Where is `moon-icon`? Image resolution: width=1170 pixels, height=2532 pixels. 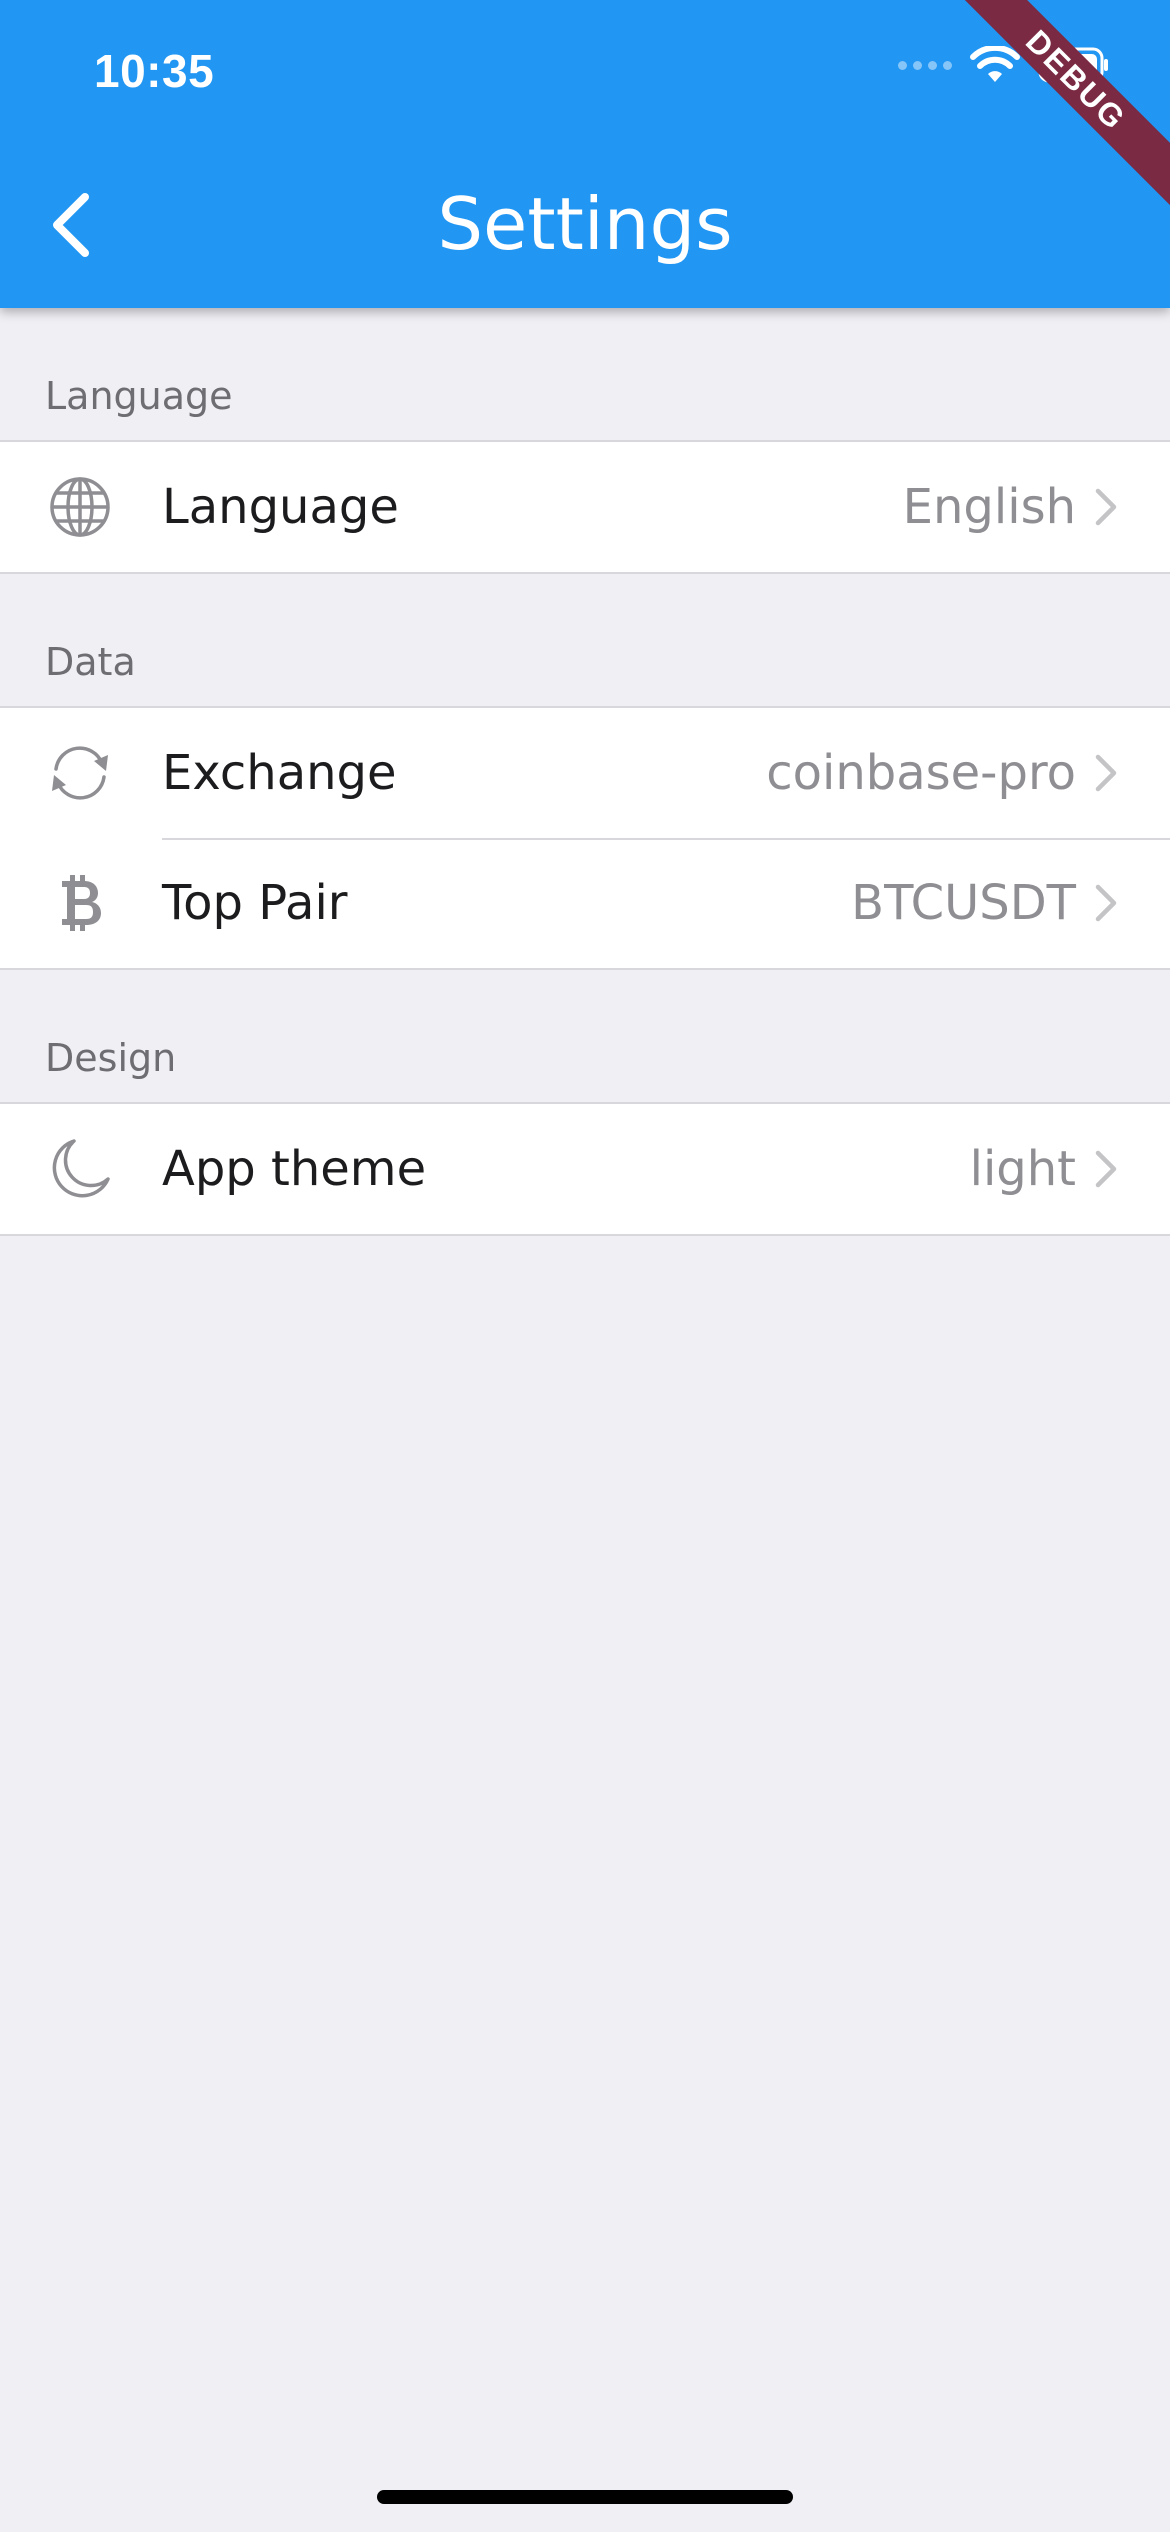
moon-icon is located at coordinates (81, 1169).